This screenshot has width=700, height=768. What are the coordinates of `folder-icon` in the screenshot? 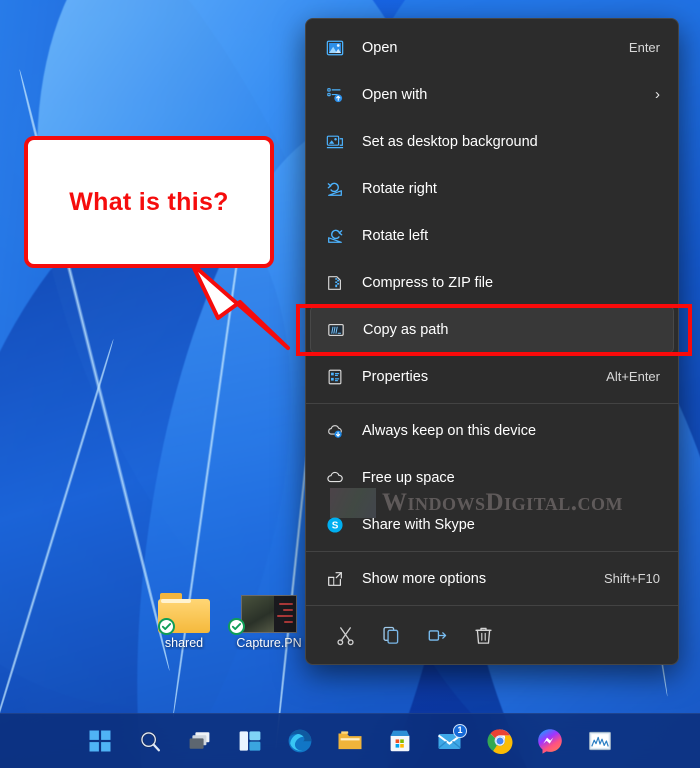 It's located at (184, 608).